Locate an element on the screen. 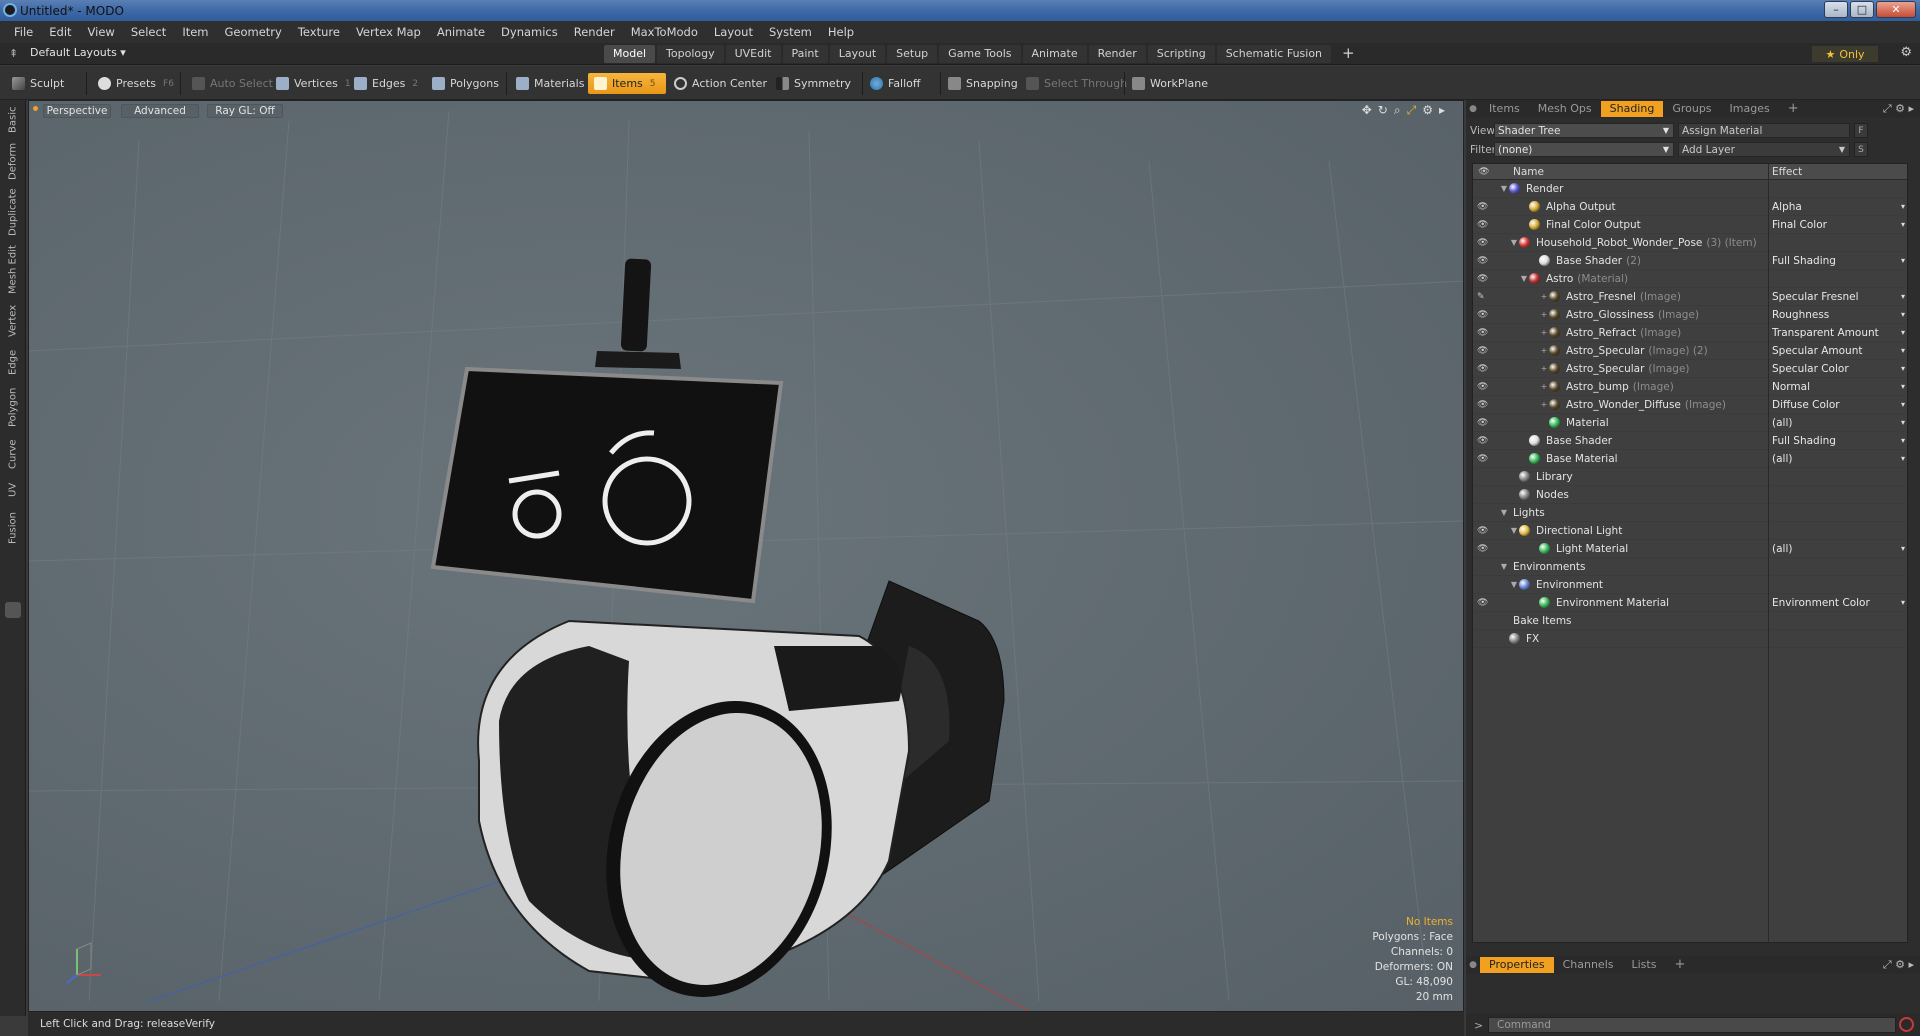  menu-system: System is located at coordinates (790, 32).